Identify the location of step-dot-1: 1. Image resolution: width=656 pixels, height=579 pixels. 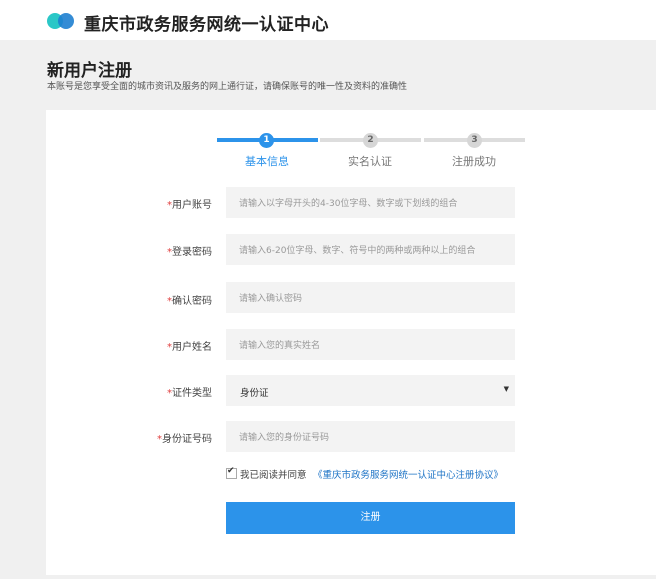
(266, 140).